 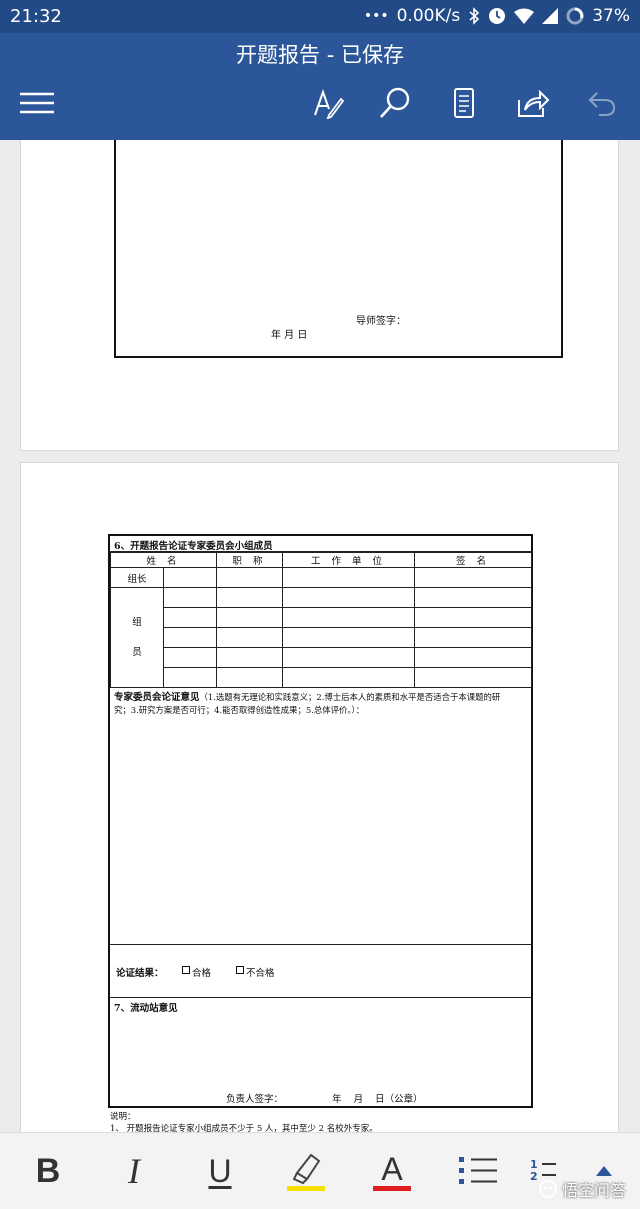 What do you see at coordinates (137, 652) in the screenshot?
I see `members-label-2: 员` at bounding box center [137, 652].